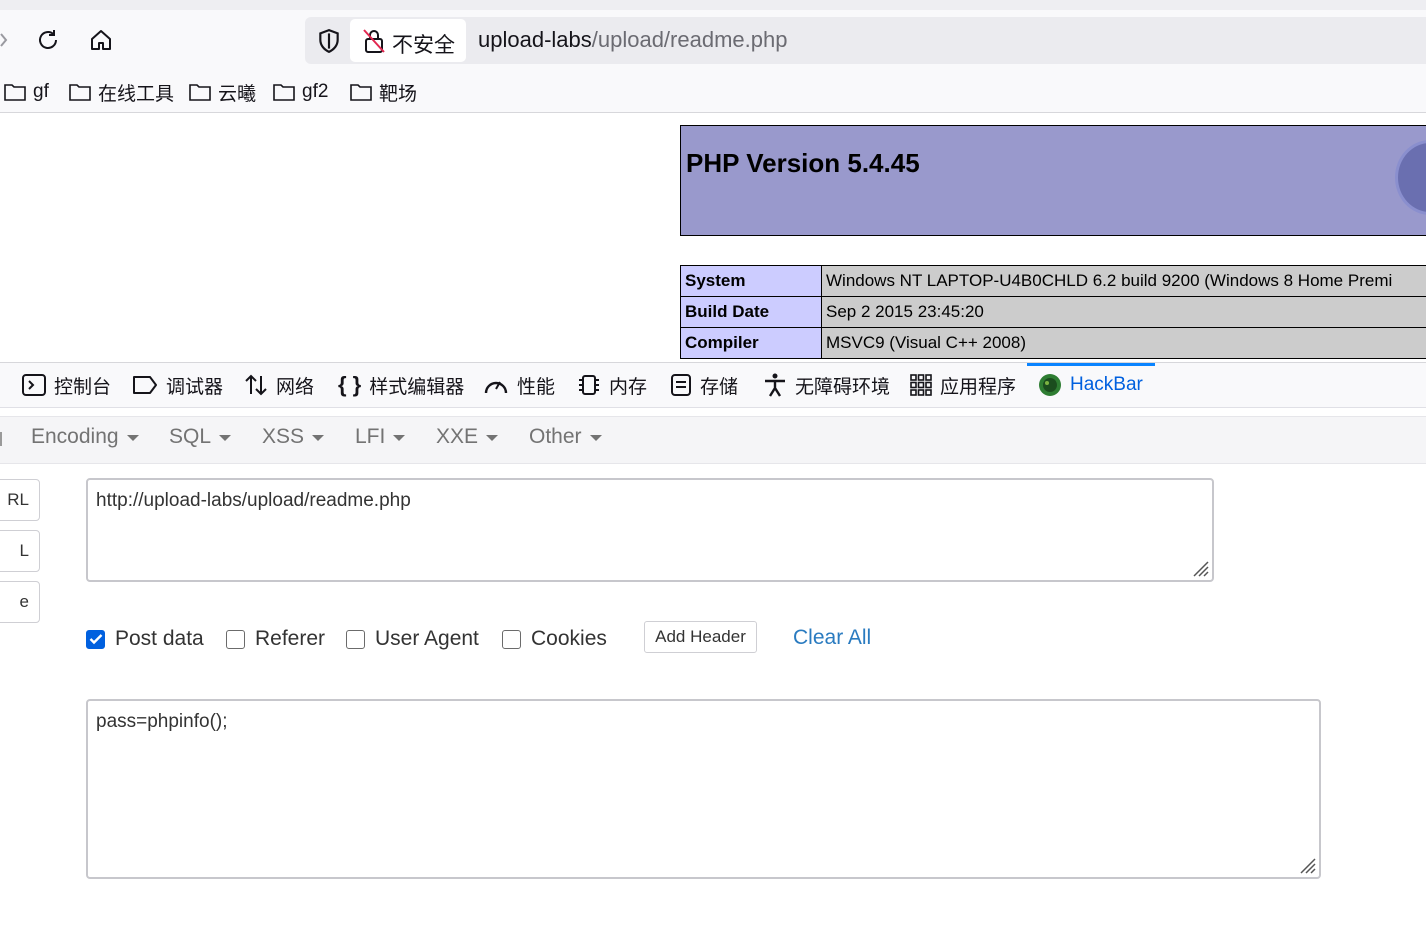 The image size is (1426, 940). I want to click on table-row: Build Date Sep 2 2015 23:45:20, so click(1053, 312).